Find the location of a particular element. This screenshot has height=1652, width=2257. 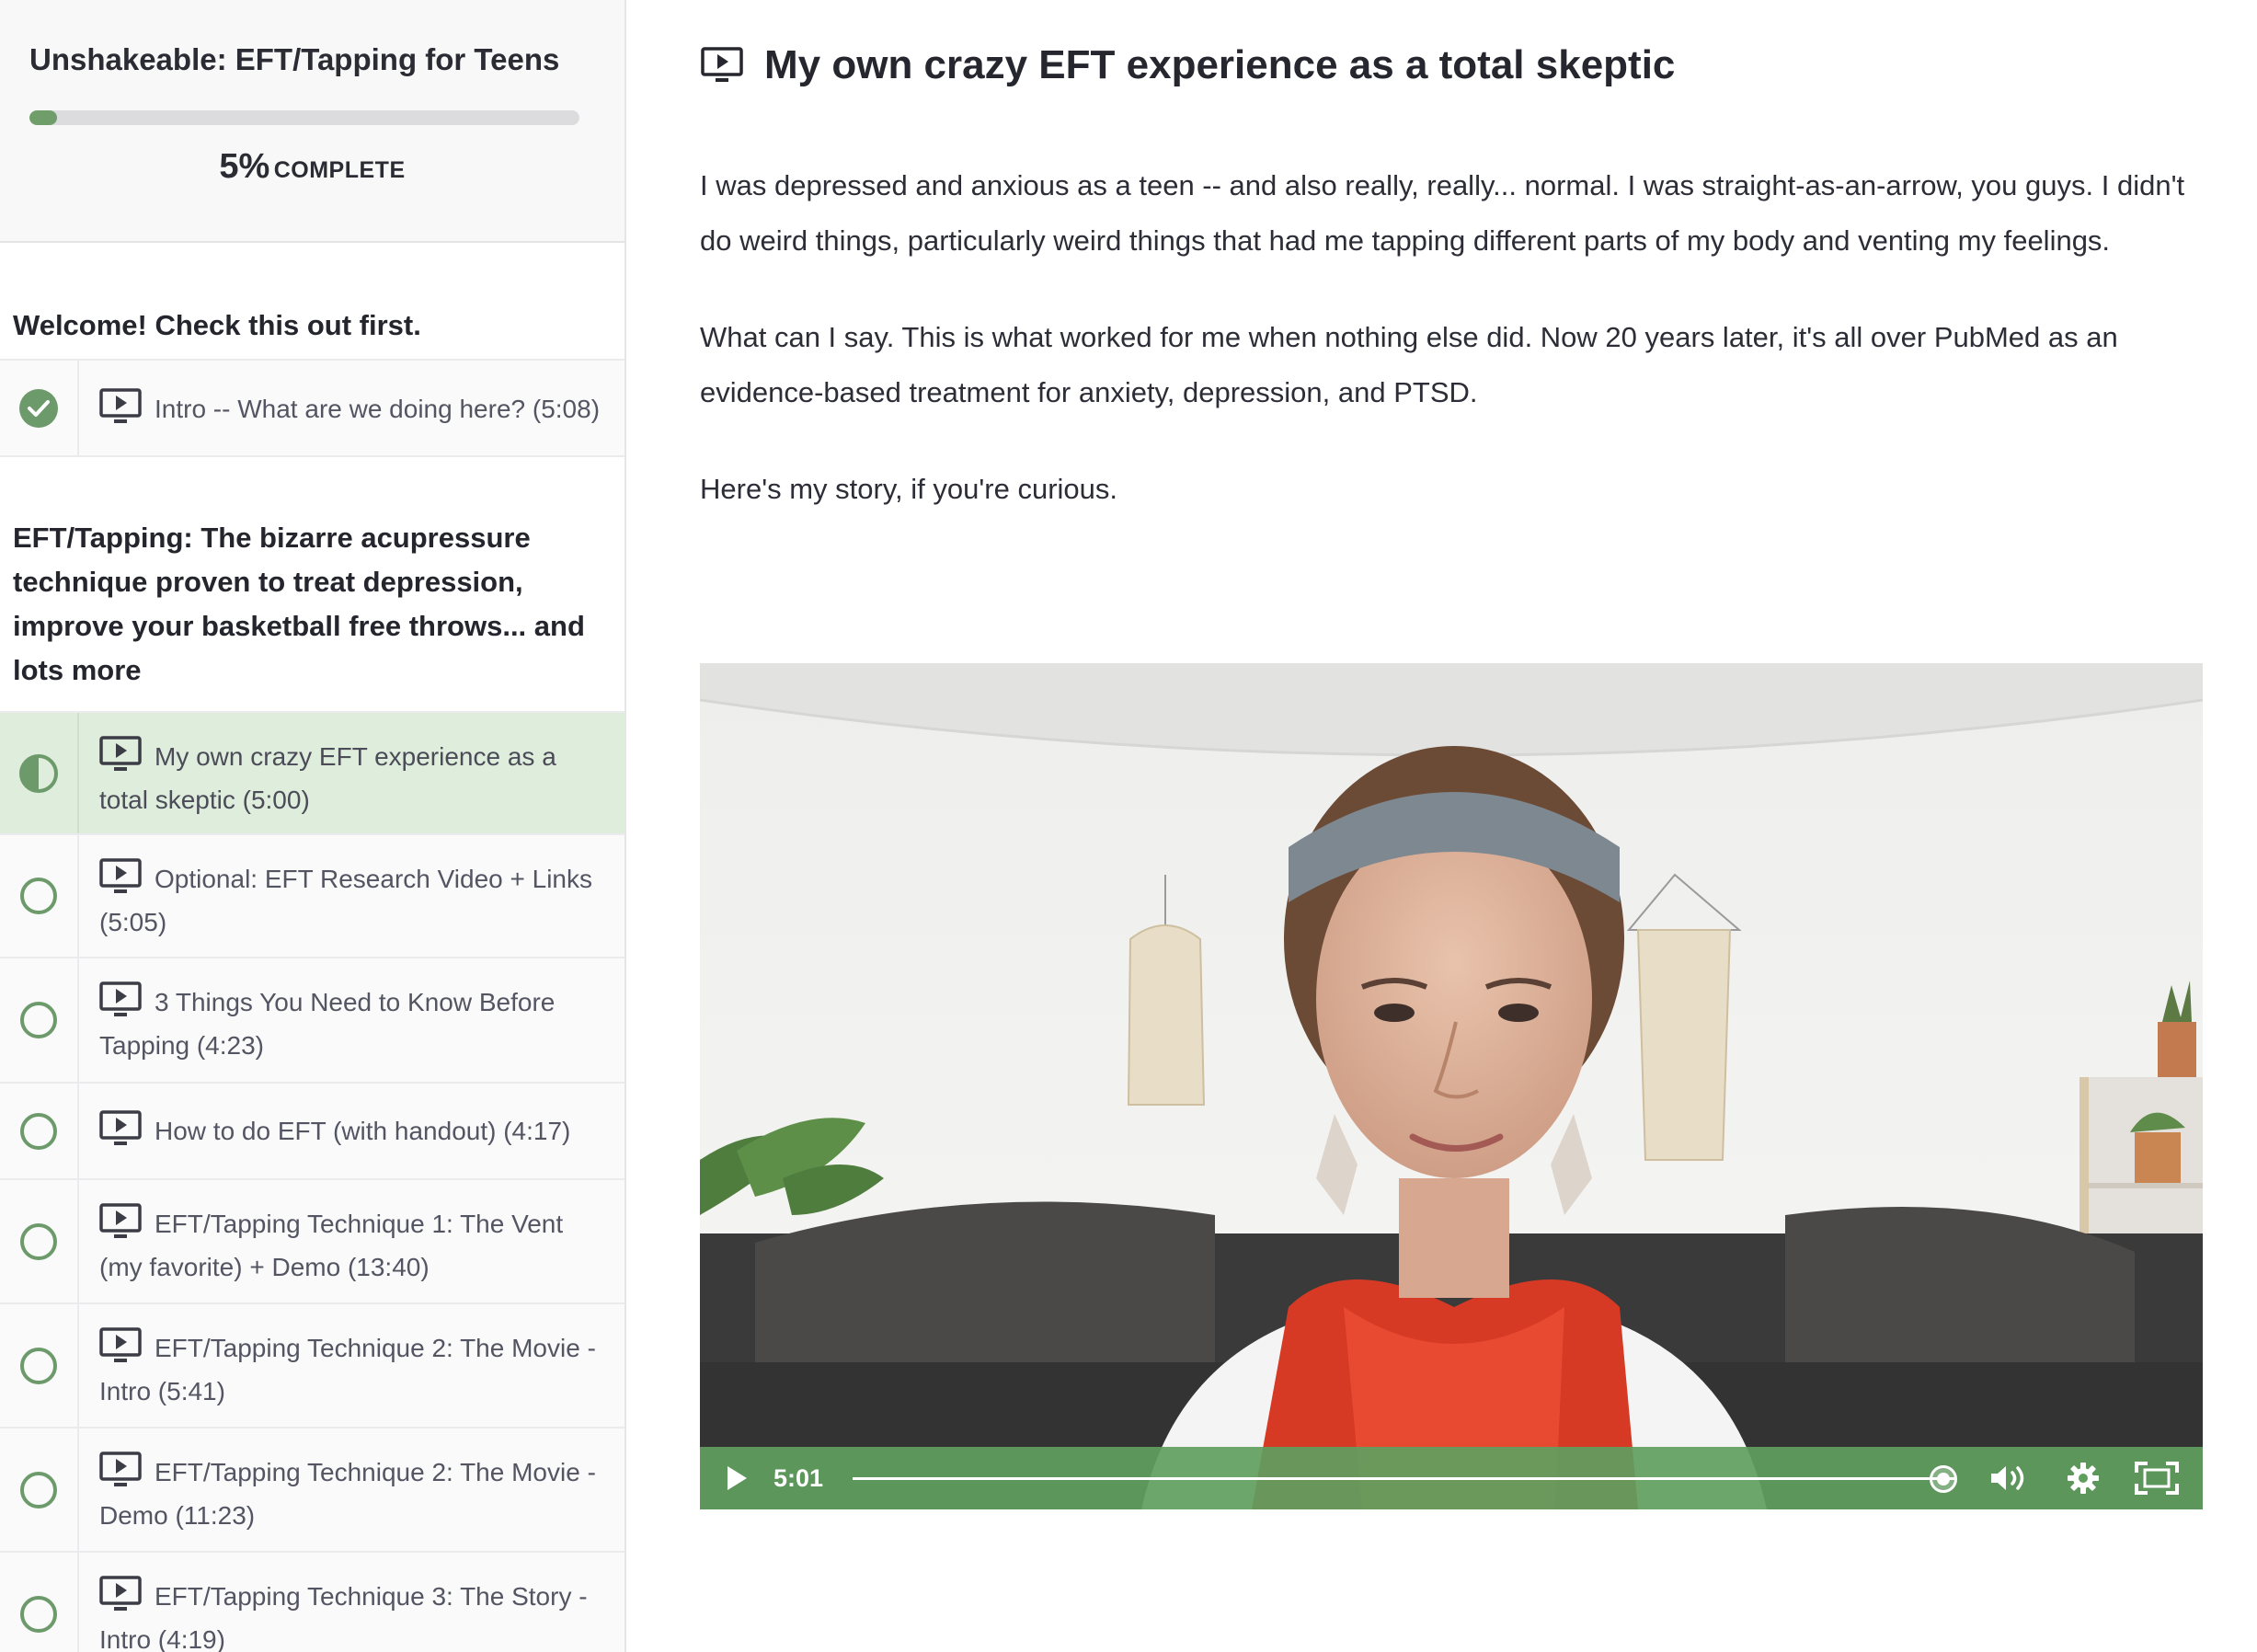

video-controls: 5:01 is located at coordinates (1451, 1478).